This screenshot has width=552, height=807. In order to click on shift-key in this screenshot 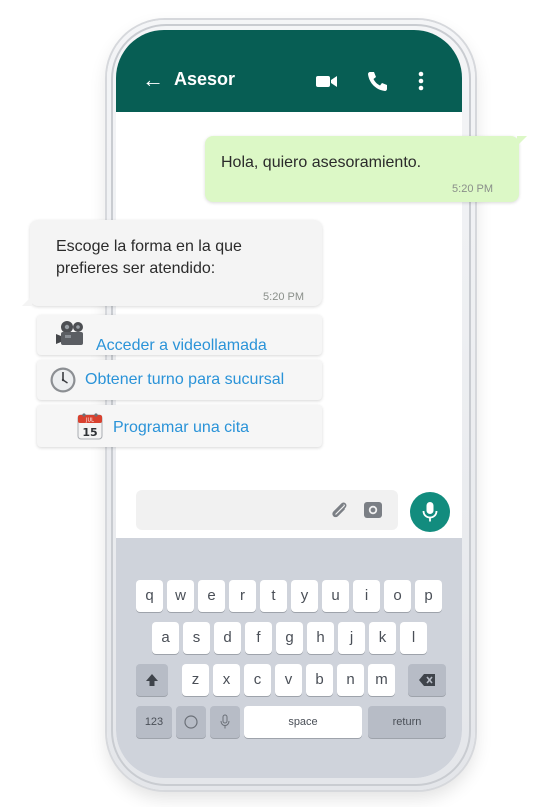, I will do `click(152, 680)`.